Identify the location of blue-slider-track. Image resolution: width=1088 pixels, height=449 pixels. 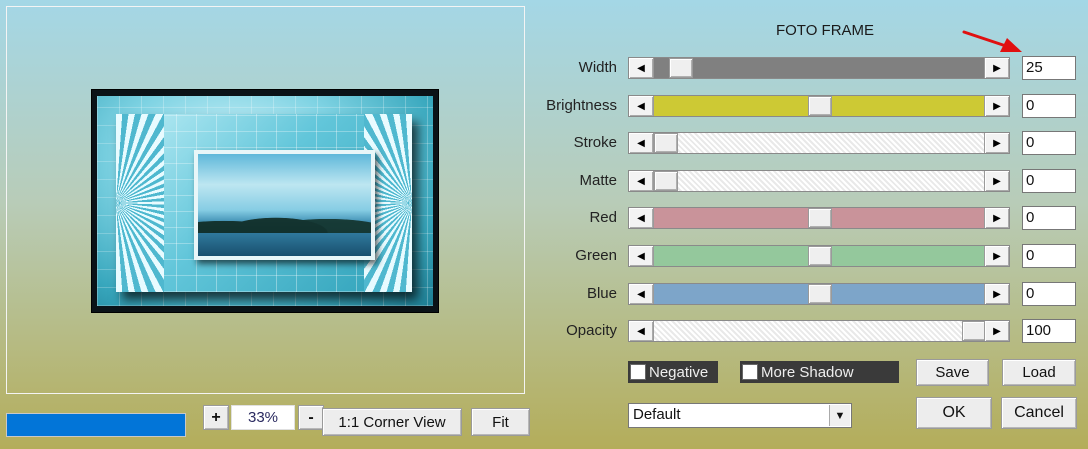
(819, 294).